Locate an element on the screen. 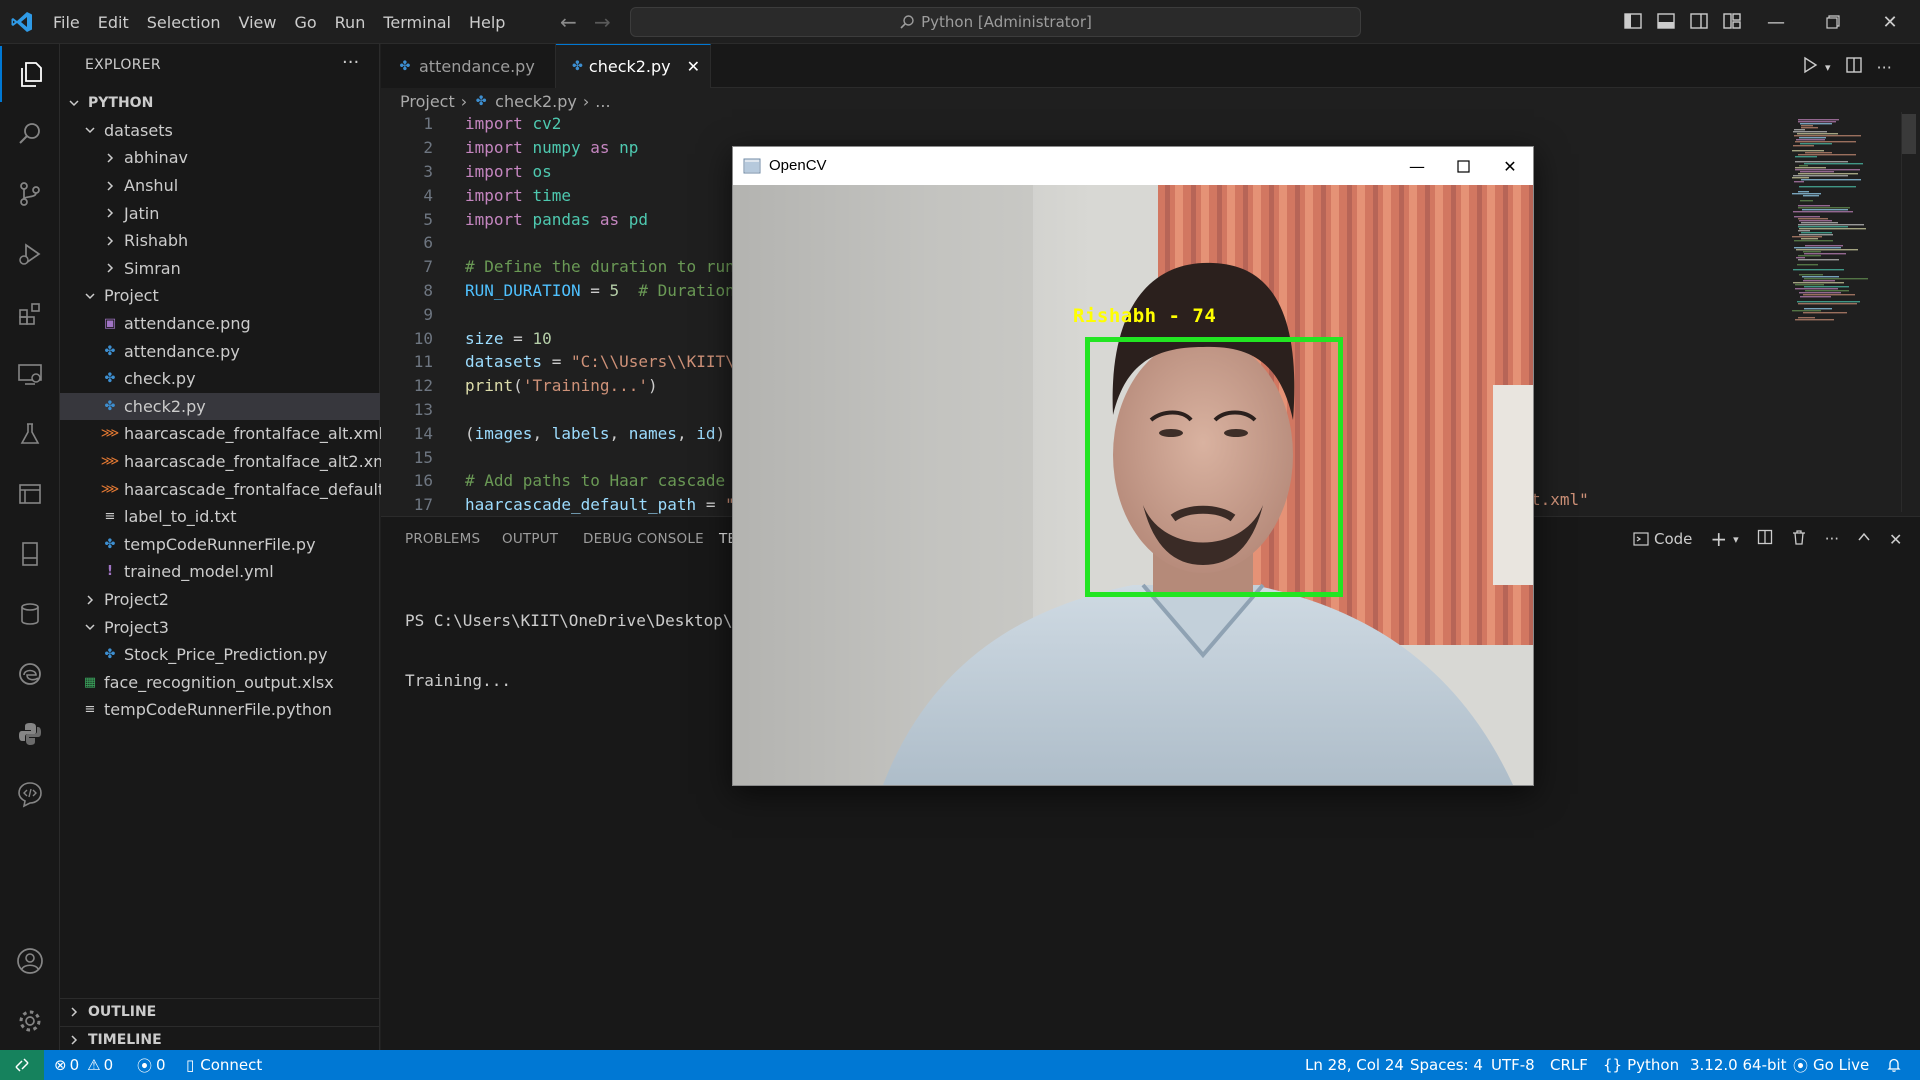 The image size is (1920, 1080). indentation-status: Spaces: 4 is located at coordinates (1446, 1065).